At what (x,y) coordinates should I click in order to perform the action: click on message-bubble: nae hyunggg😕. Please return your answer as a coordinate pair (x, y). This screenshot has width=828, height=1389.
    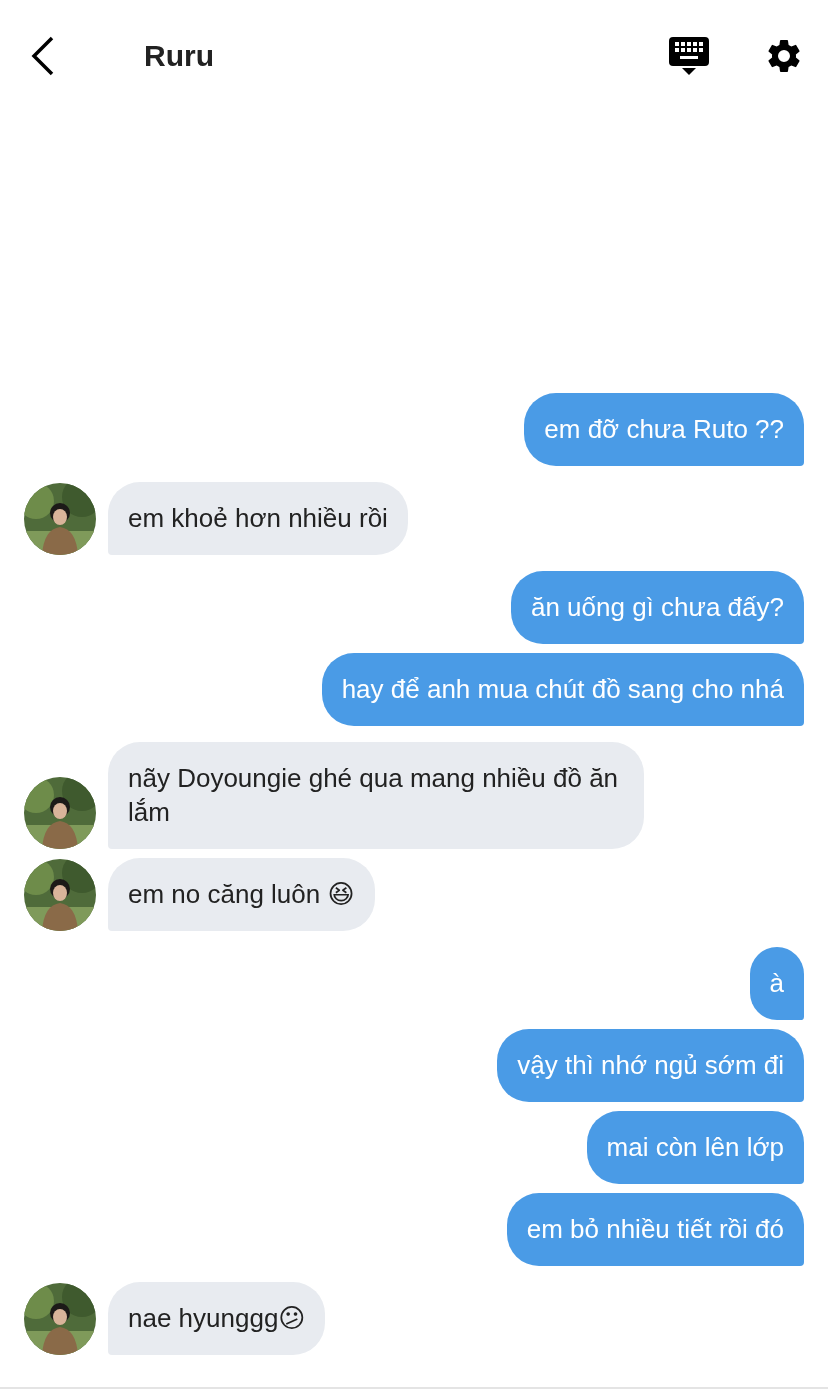
    Looking at the image, I should click on (217, 1318).